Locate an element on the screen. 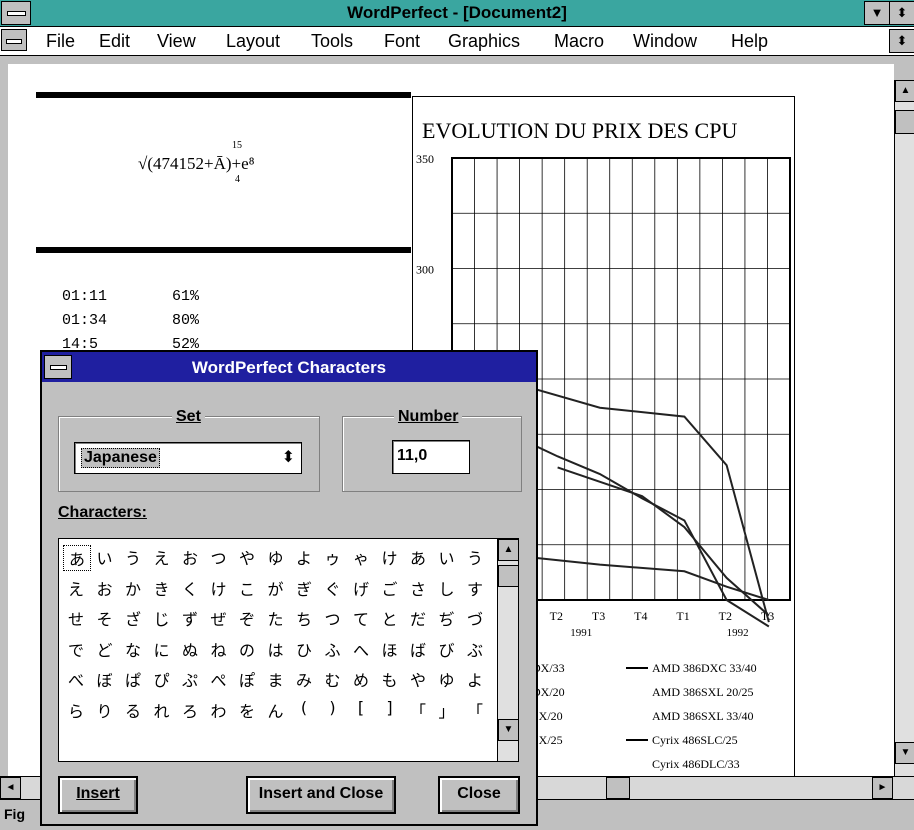  character-cell: る is located at coordinates (133, 710).